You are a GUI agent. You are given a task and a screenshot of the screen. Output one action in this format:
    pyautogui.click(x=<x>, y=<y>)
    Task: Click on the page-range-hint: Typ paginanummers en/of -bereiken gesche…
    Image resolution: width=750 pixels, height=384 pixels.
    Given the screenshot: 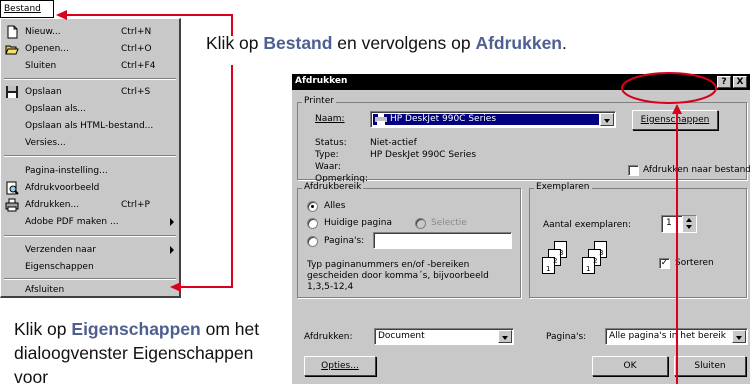 What is the action you would take?
    pyautogui.click(x=398, y=276)
    